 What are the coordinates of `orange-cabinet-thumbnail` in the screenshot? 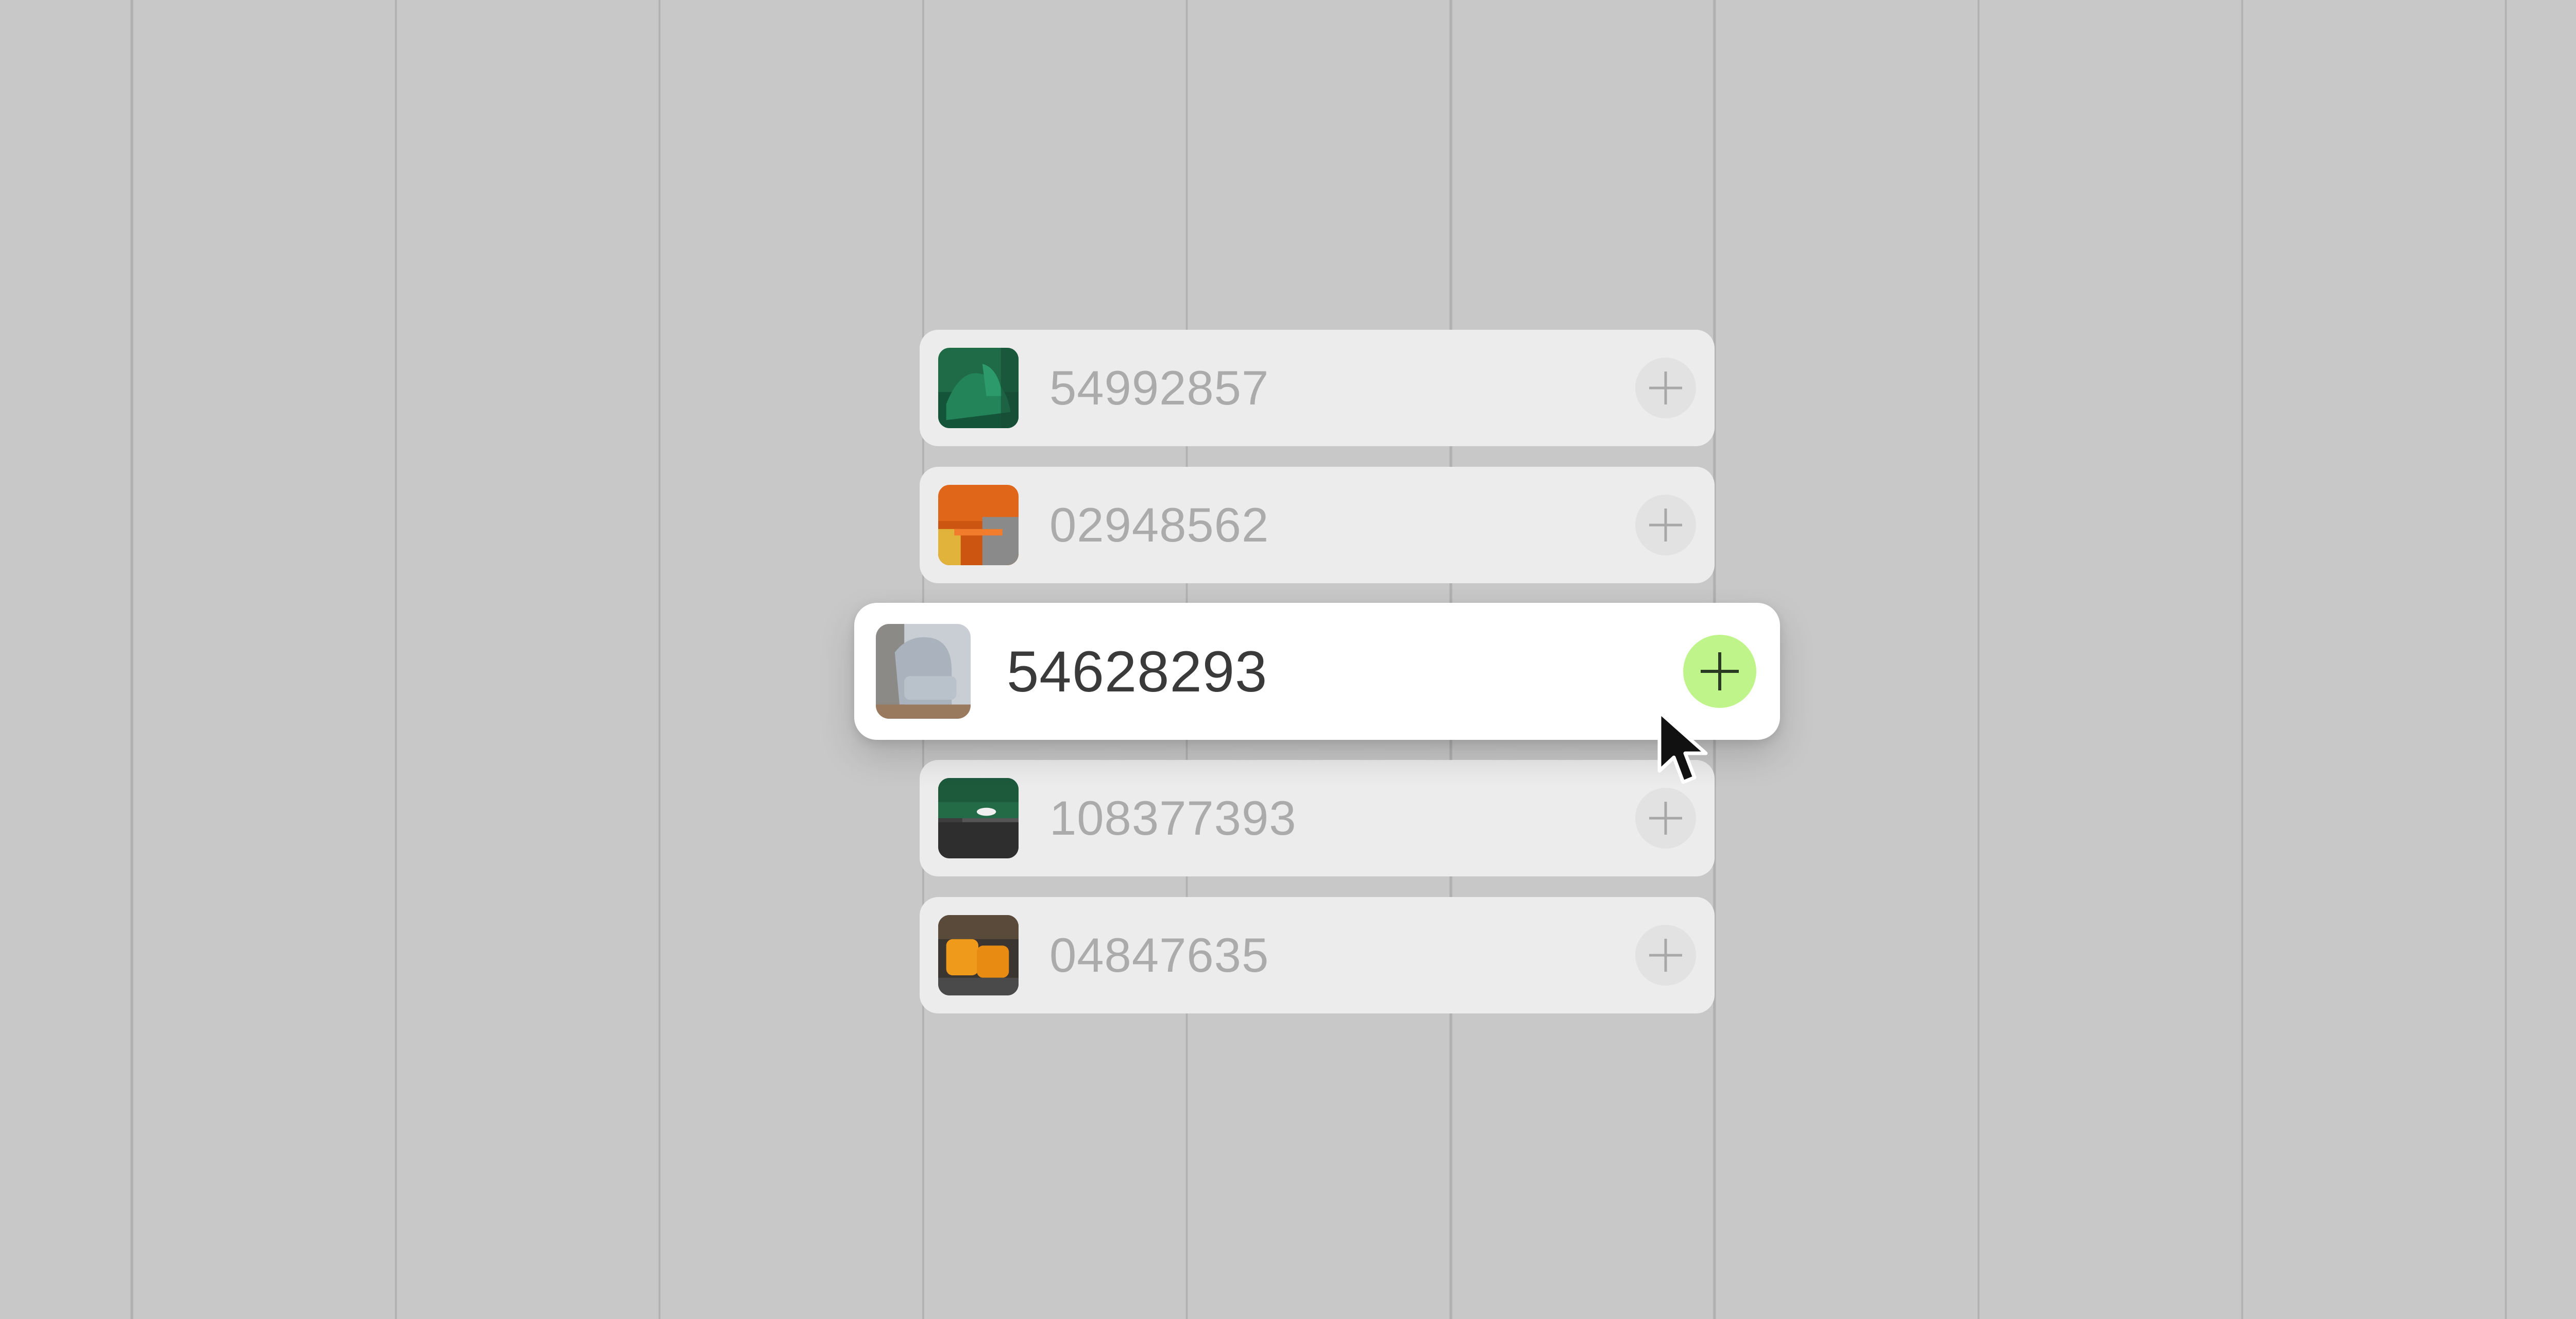 It's located at (979, 525).